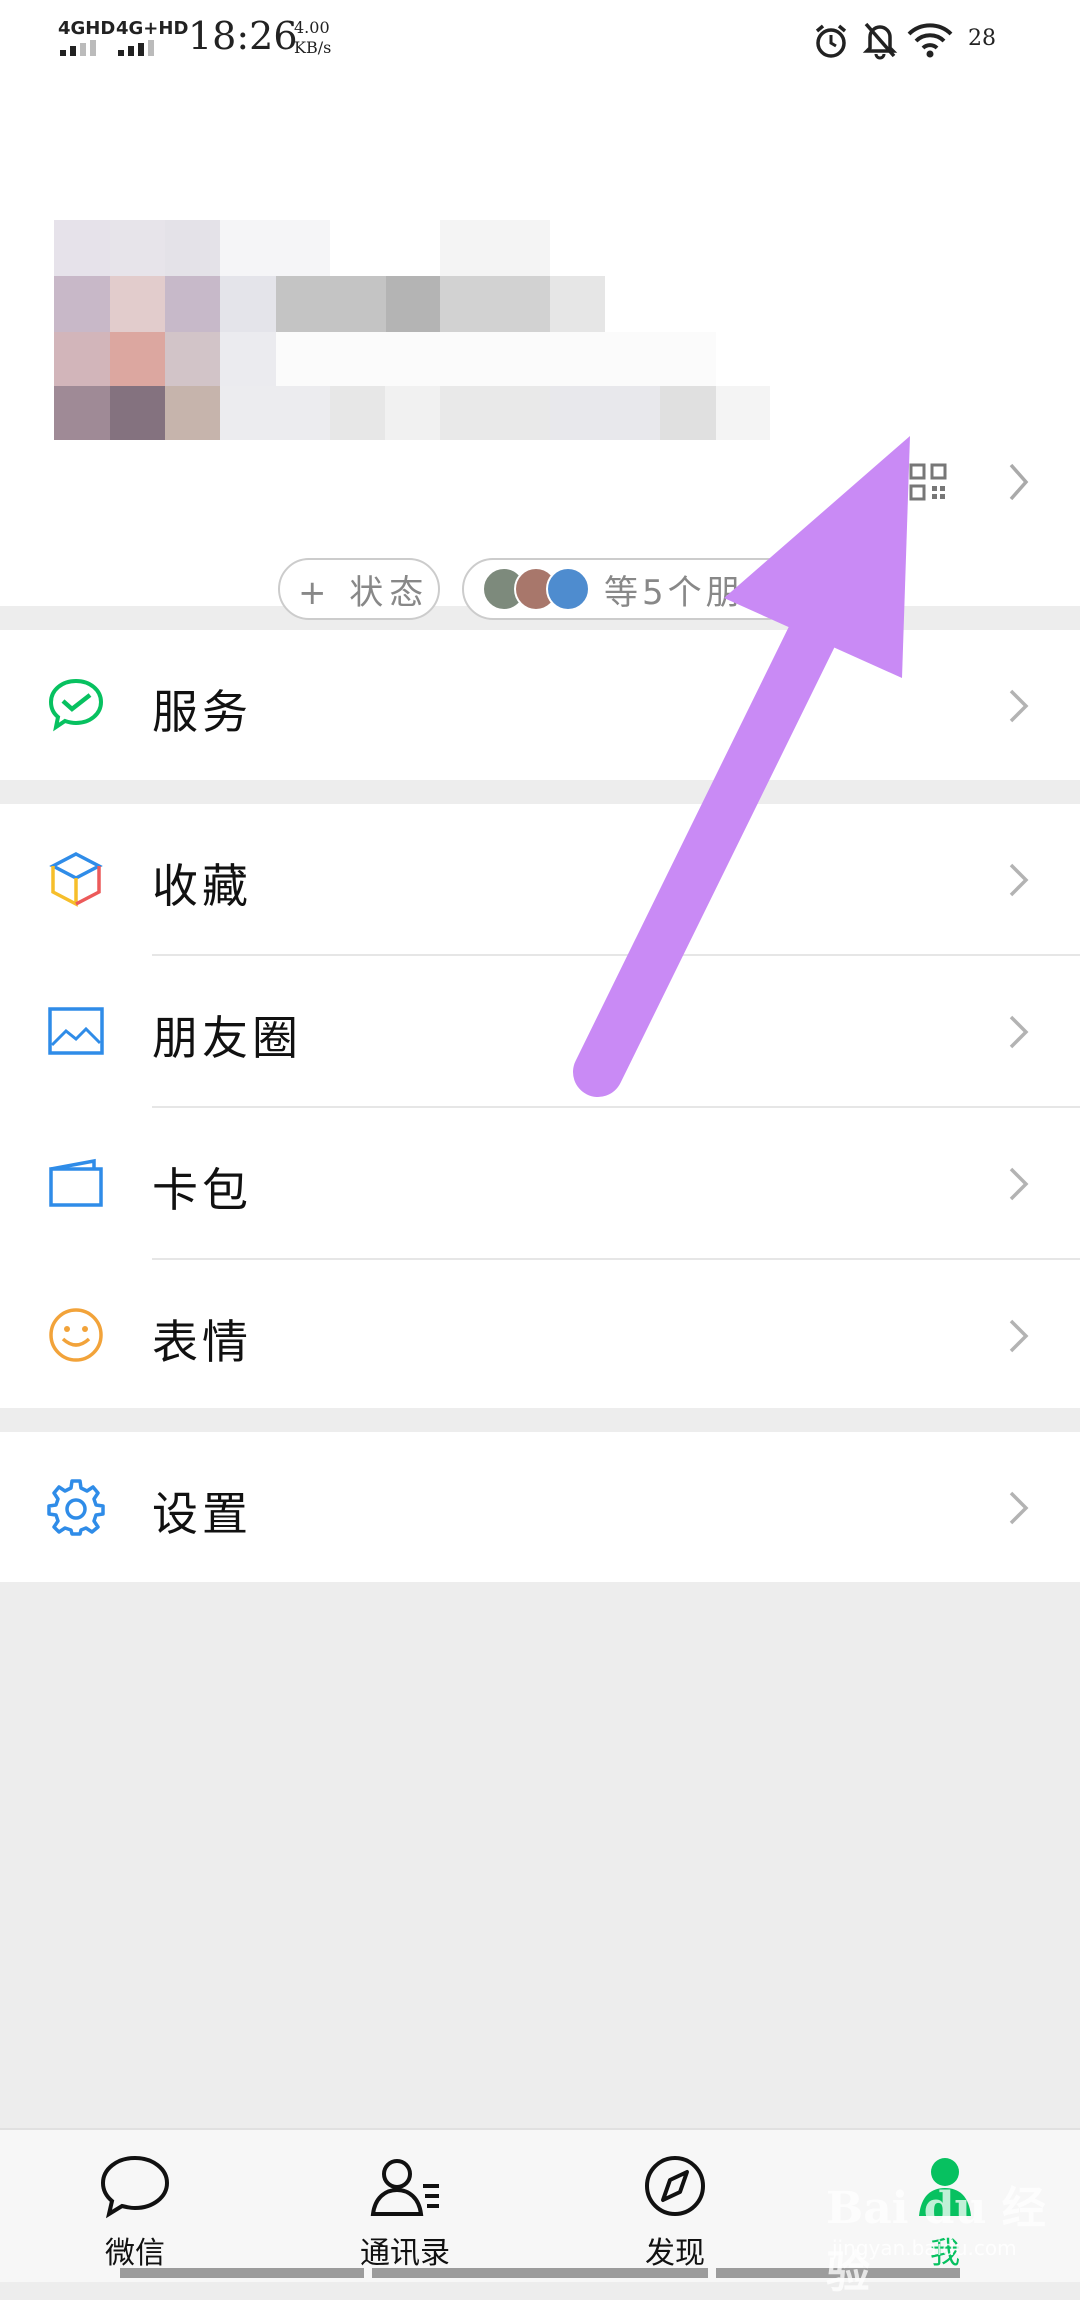  I want to click on friends-chip-label: 等5个朋友, so click(693, 592).